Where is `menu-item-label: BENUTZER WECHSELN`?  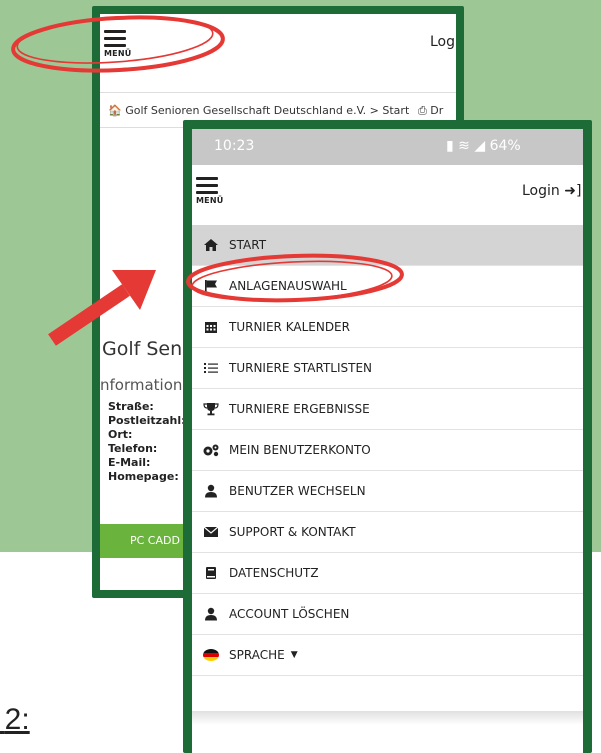 menu-item-label: BENUTZER WECHSELN is located at coordinates (297, 491).